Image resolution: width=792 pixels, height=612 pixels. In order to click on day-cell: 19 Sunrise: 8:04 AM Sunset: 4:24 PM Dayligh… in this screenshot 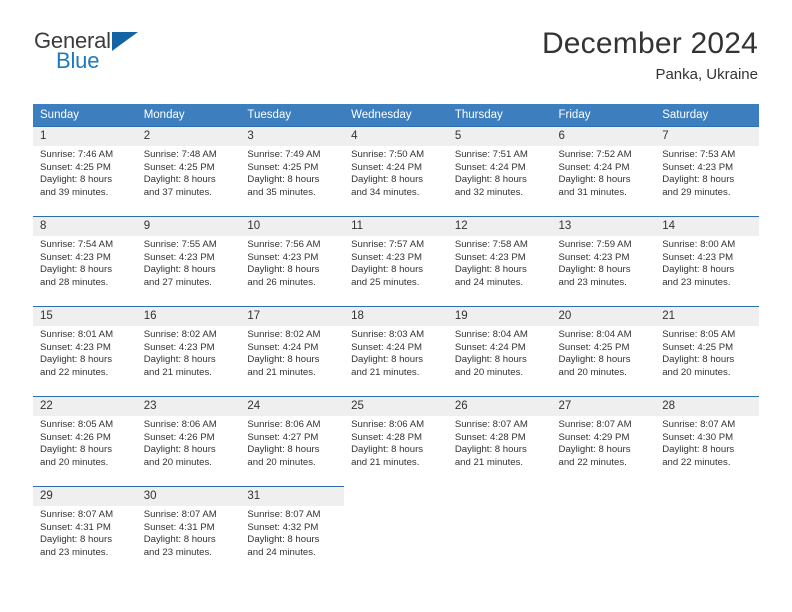, I will do `click(499, 350)`.